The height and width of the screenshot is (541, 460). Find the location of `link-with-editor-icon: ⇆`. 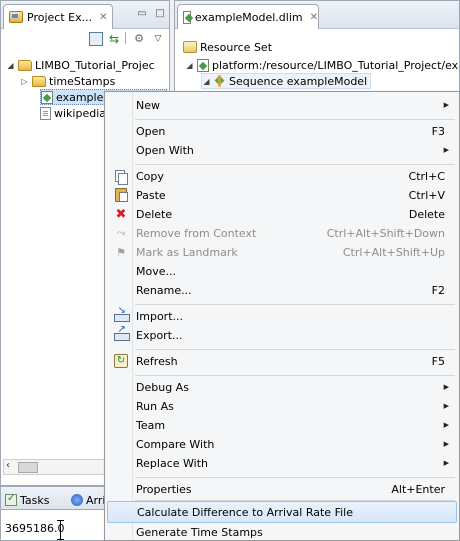

link-with-editor-icon: ⇆ is located at coordinates (114, 39).